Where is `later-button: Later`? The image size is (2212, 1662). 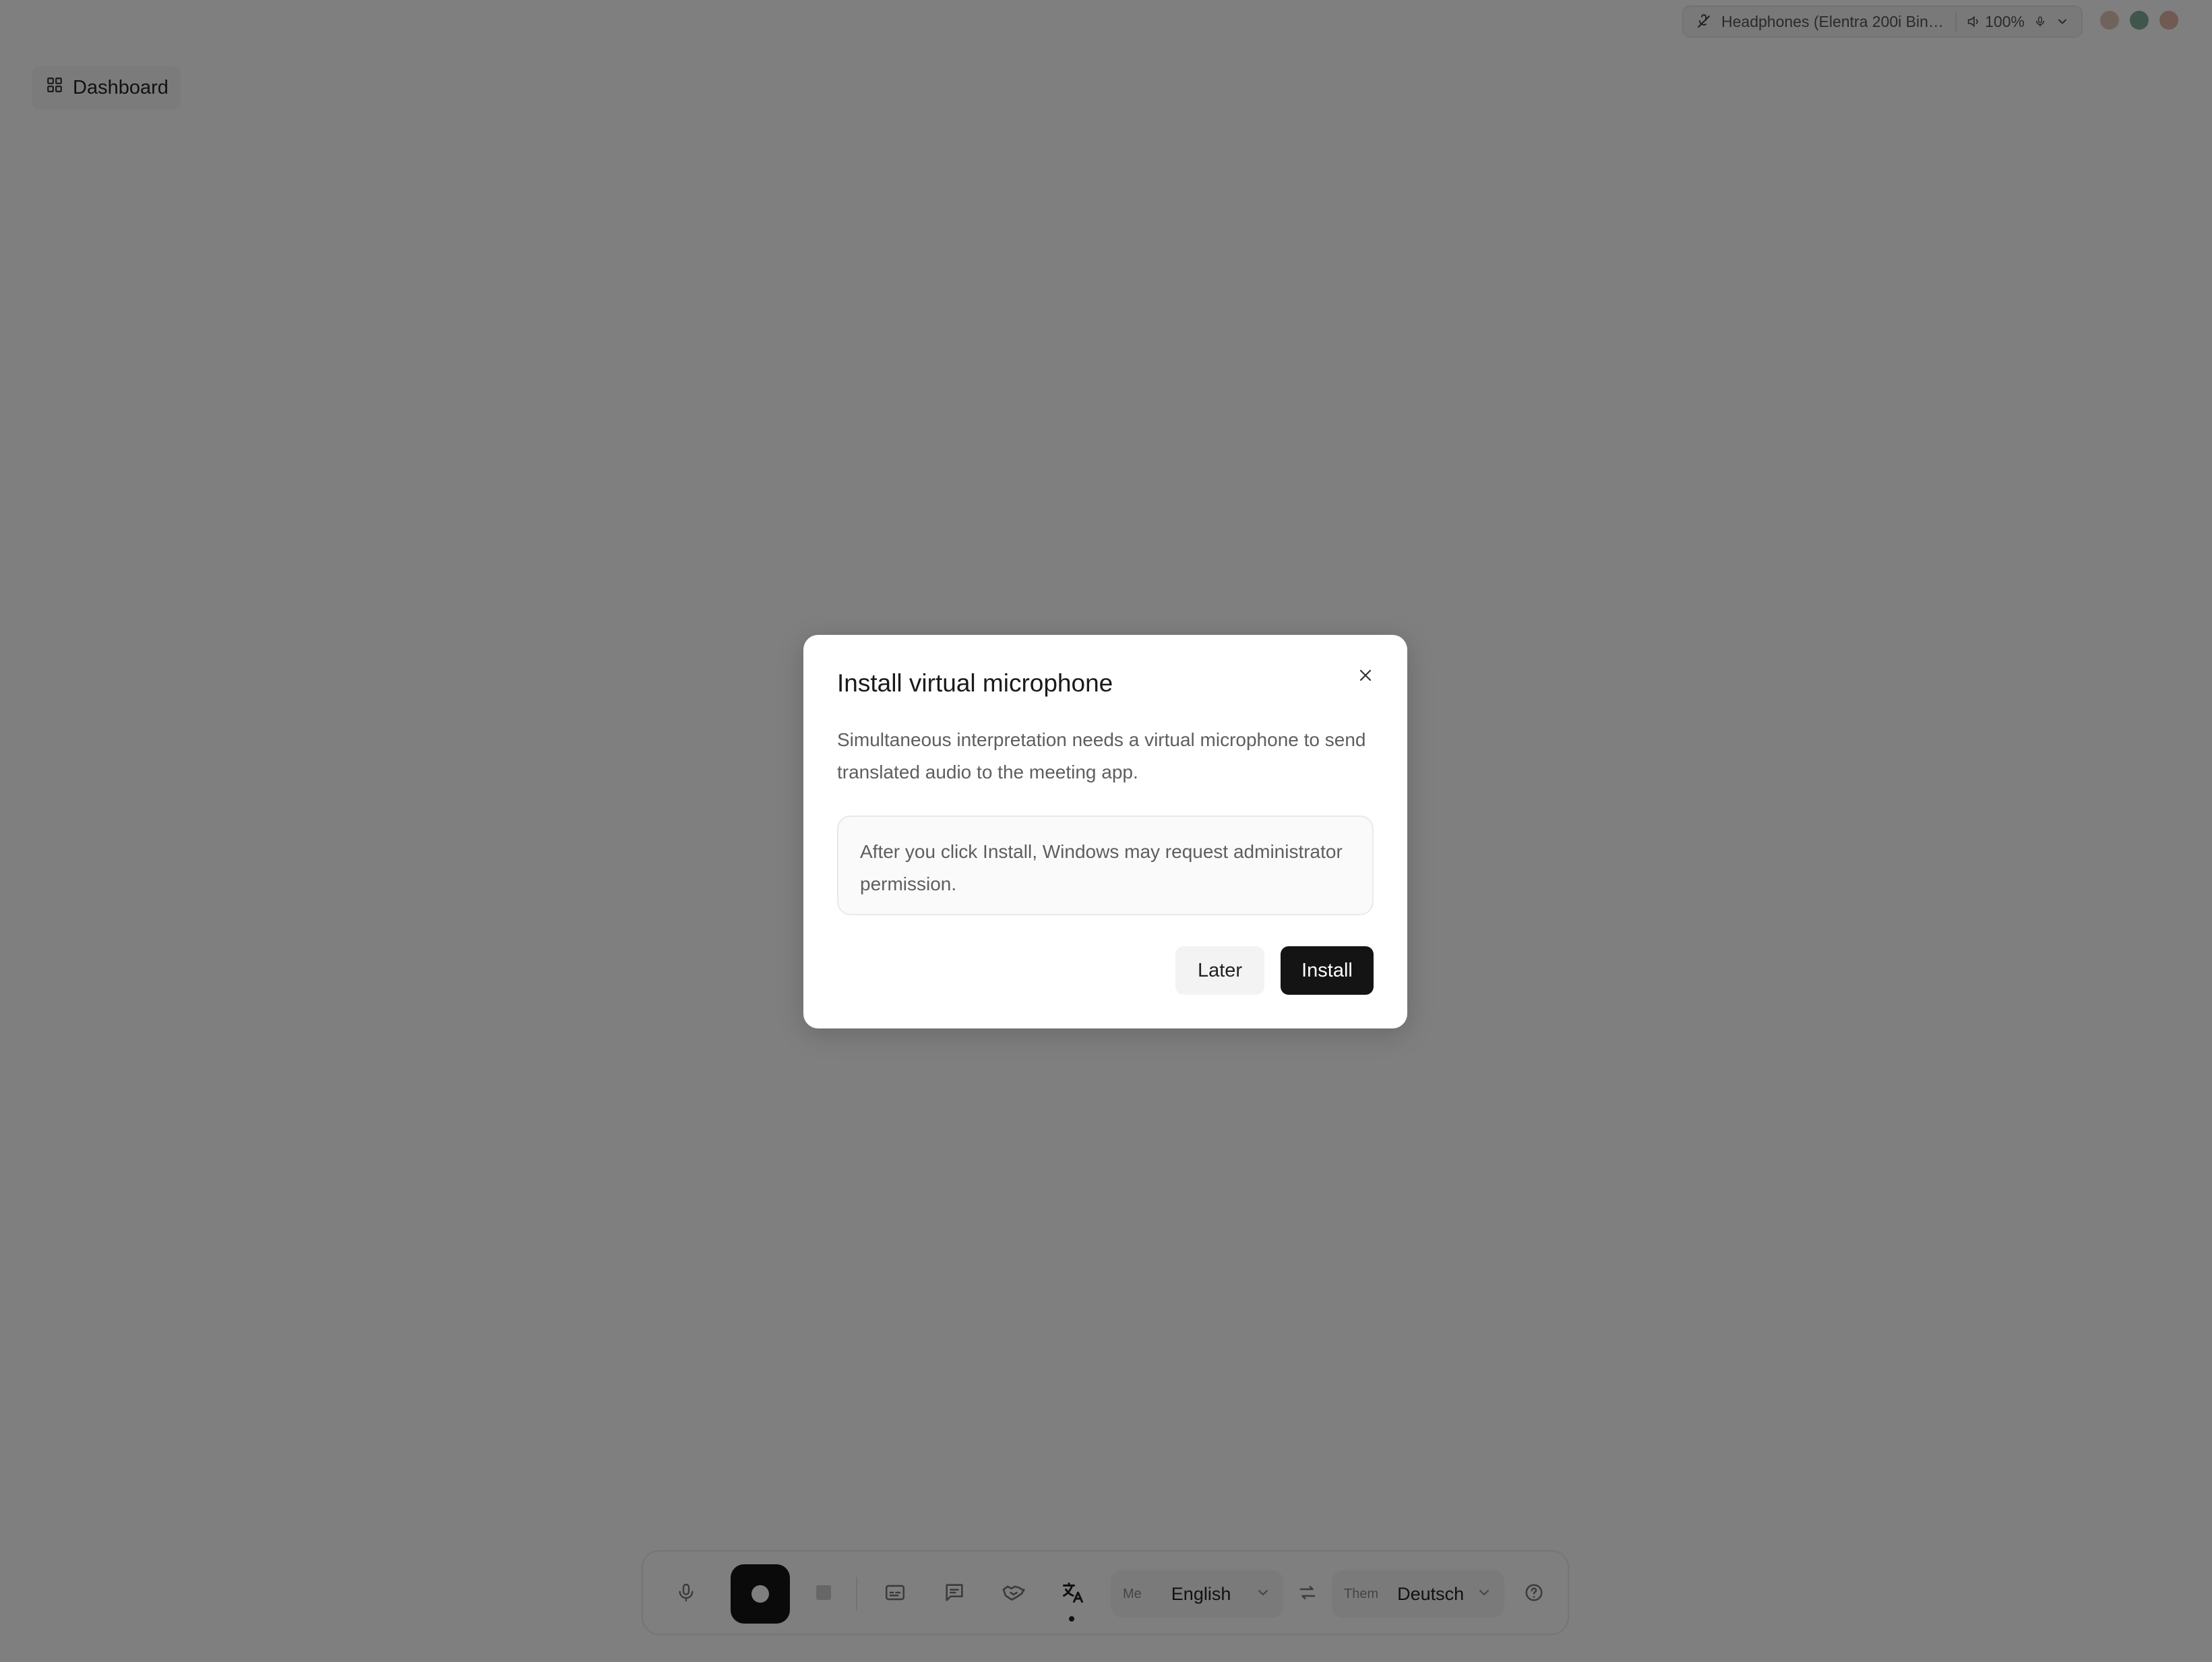 later-button: Later is located at coordinates (1219, 970).